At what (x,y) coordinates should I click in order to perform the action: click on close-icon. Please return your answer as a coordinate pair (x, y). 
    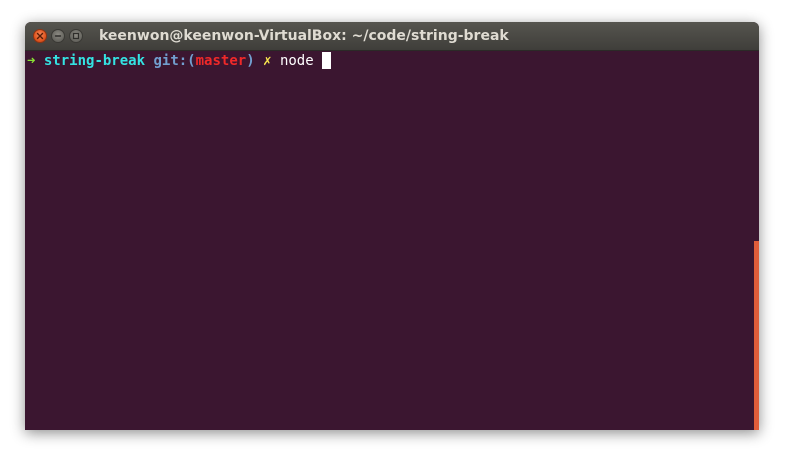
    Looking at the image, I should click on (40, 36).